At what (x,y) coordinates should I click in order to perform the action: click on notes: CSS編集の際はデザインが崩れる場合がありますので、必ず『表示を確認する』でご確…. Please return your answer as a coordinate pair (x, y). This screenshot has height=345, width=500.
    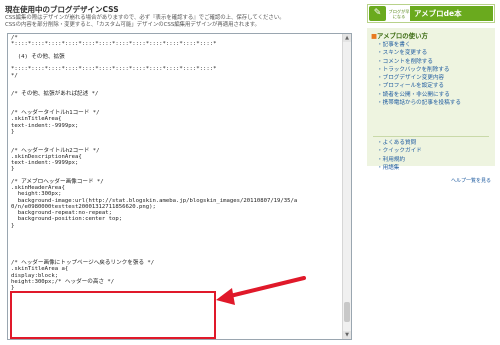
    Looking at the image, I should click on (181, 22).